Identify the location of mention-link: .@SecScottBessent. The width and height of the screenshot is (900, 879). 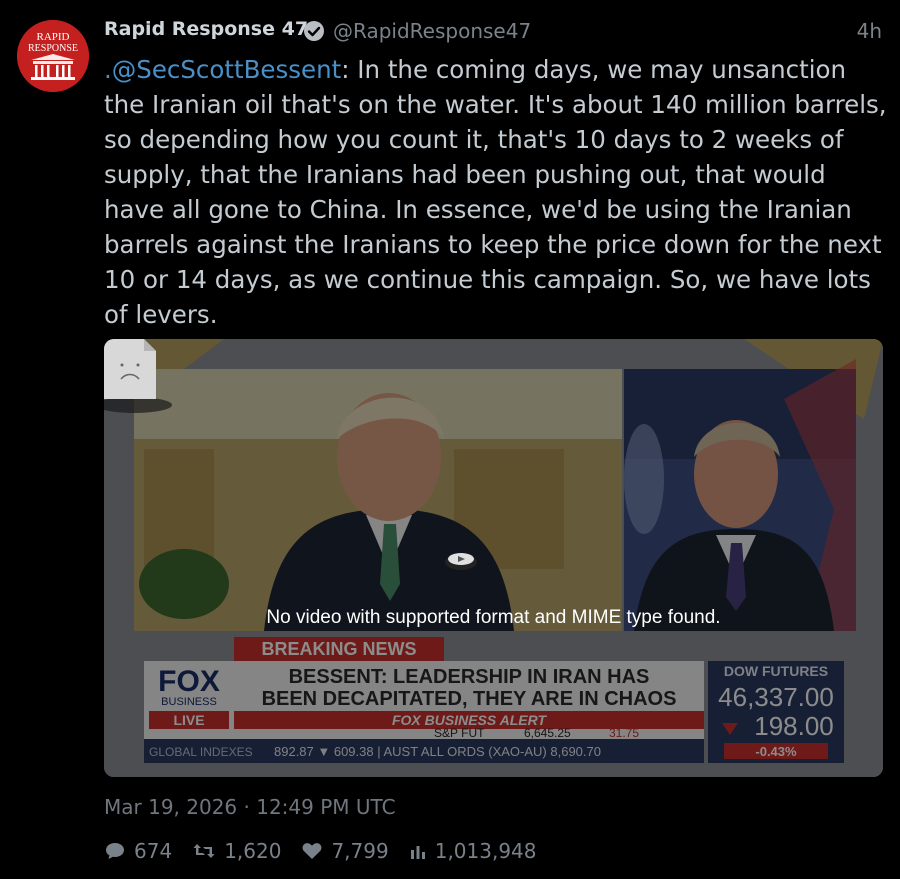
(222, 69).